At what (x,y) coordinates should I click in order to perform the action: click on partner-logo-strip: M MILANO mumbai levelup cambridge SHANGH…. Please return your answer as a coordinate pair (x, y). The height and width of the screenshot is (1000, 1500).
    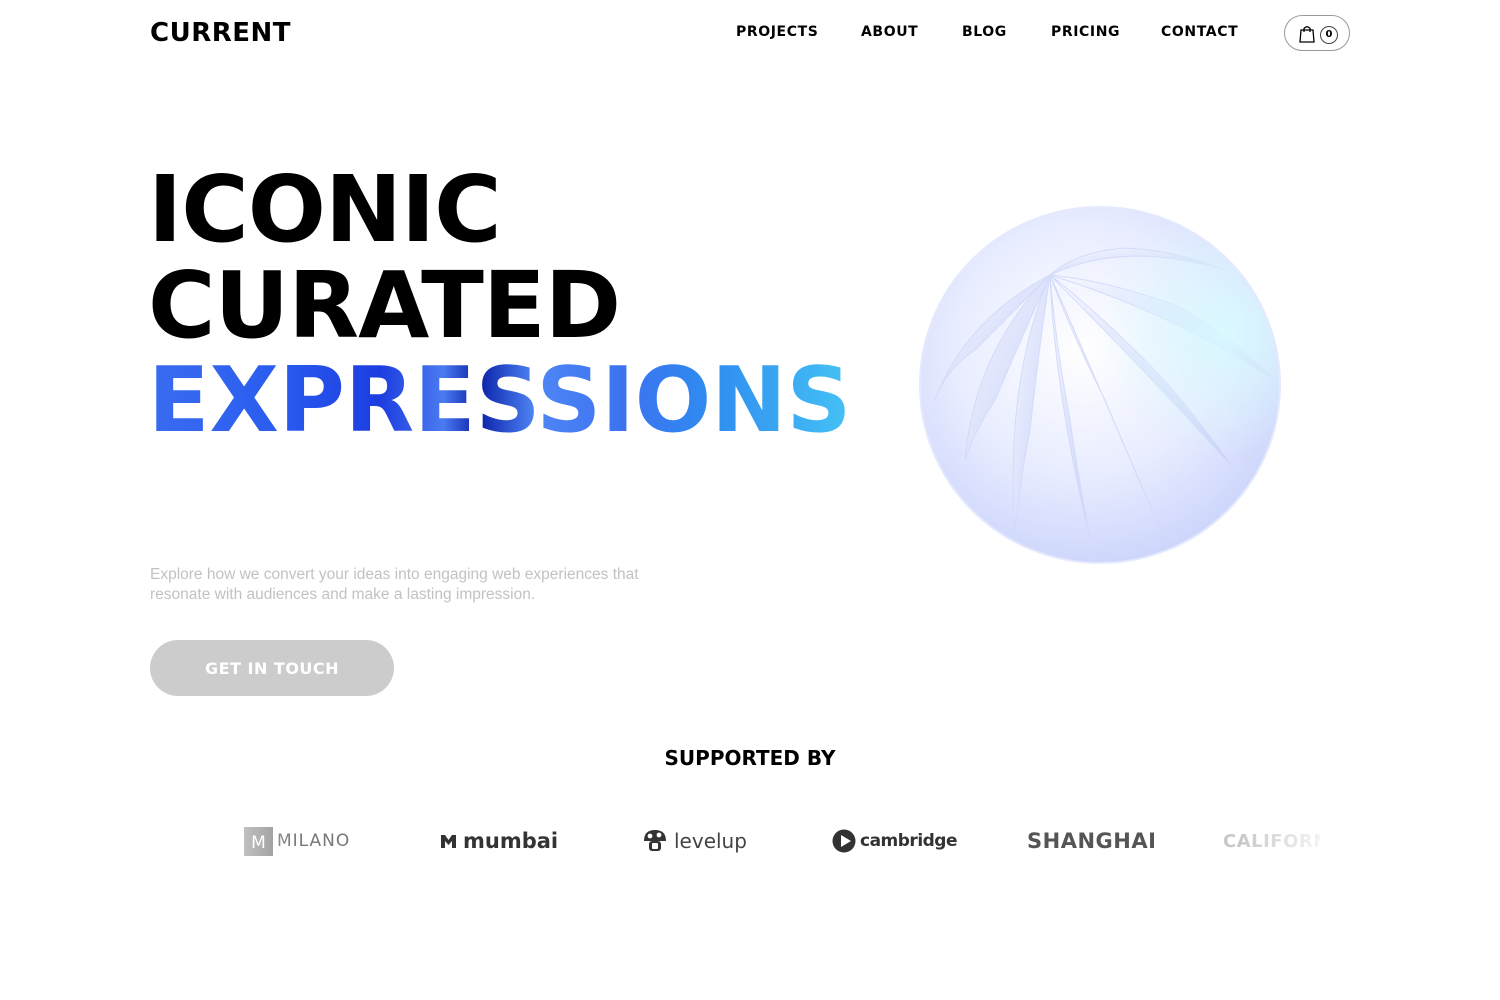
    Looking at the image, I should click on (768, 835).